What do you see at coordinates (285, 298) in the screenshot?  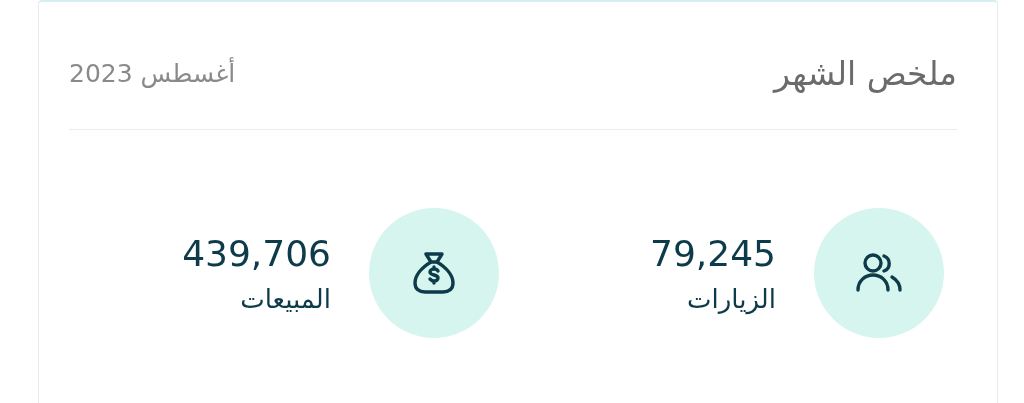 I see `stat-label: المبيعات` at bounding box center [285, 298].